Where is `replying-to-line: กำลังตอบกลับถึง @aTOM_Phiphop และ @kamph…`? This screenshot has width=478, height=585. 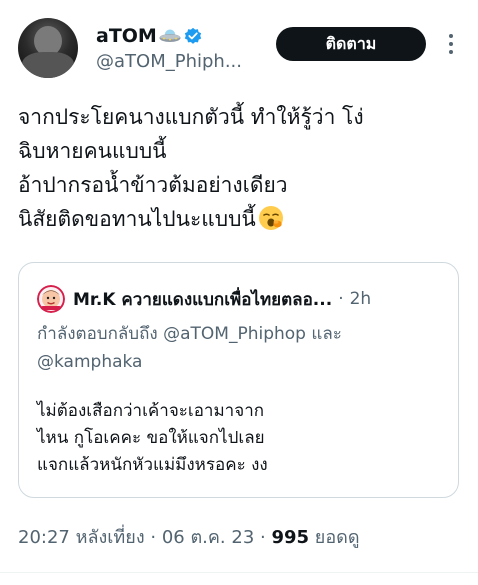 replying-to-line: กำลังตอบกลับถึง @aTOM_Phiphop และ @kamph… is located at coordinates (242, 348).